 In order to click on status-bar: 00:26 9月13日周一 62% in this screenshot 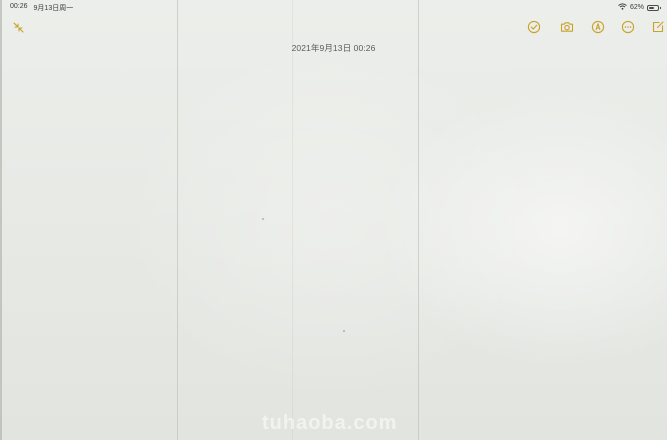, I will do `click(333, 7)`.